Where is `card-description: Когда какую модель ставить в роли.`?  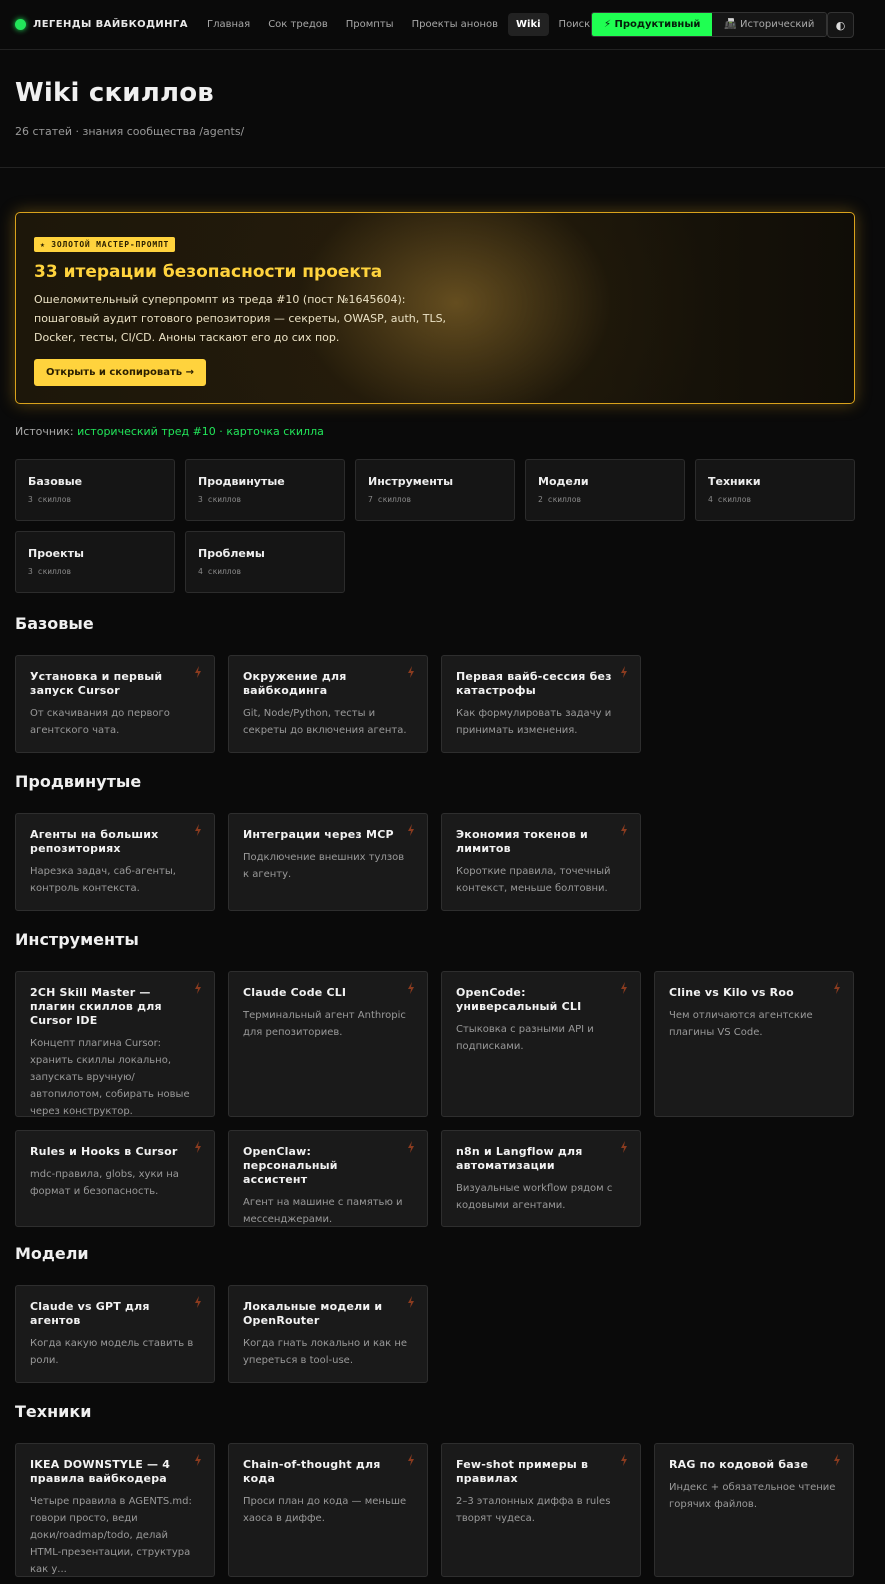 card-description: Когда какую модель ставить в роли. is located at coordinates (112, 1352).